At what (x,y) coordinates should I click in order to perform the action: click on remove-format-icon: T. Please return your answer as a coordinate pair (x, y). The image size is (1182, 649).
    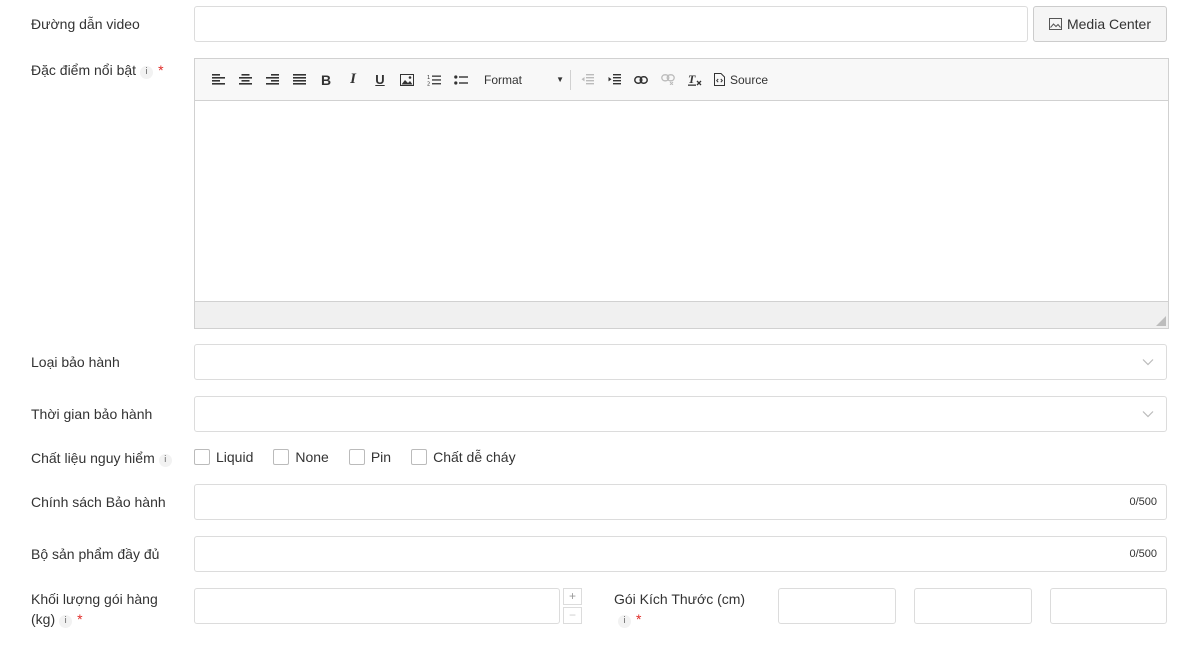
    Looking at the image, I should click on (695, 80).